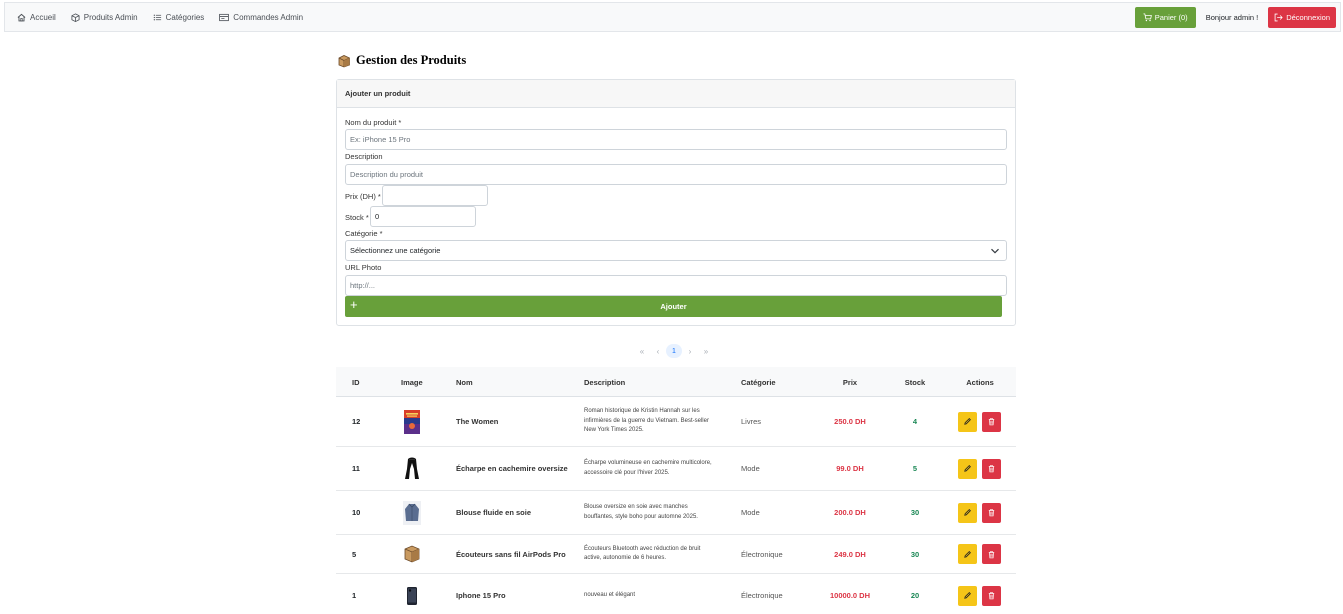 The height and width of the screenshot is (614, 1343). I want to click on row-name: Écharpe en cachemire oversize, so click(512, 468).